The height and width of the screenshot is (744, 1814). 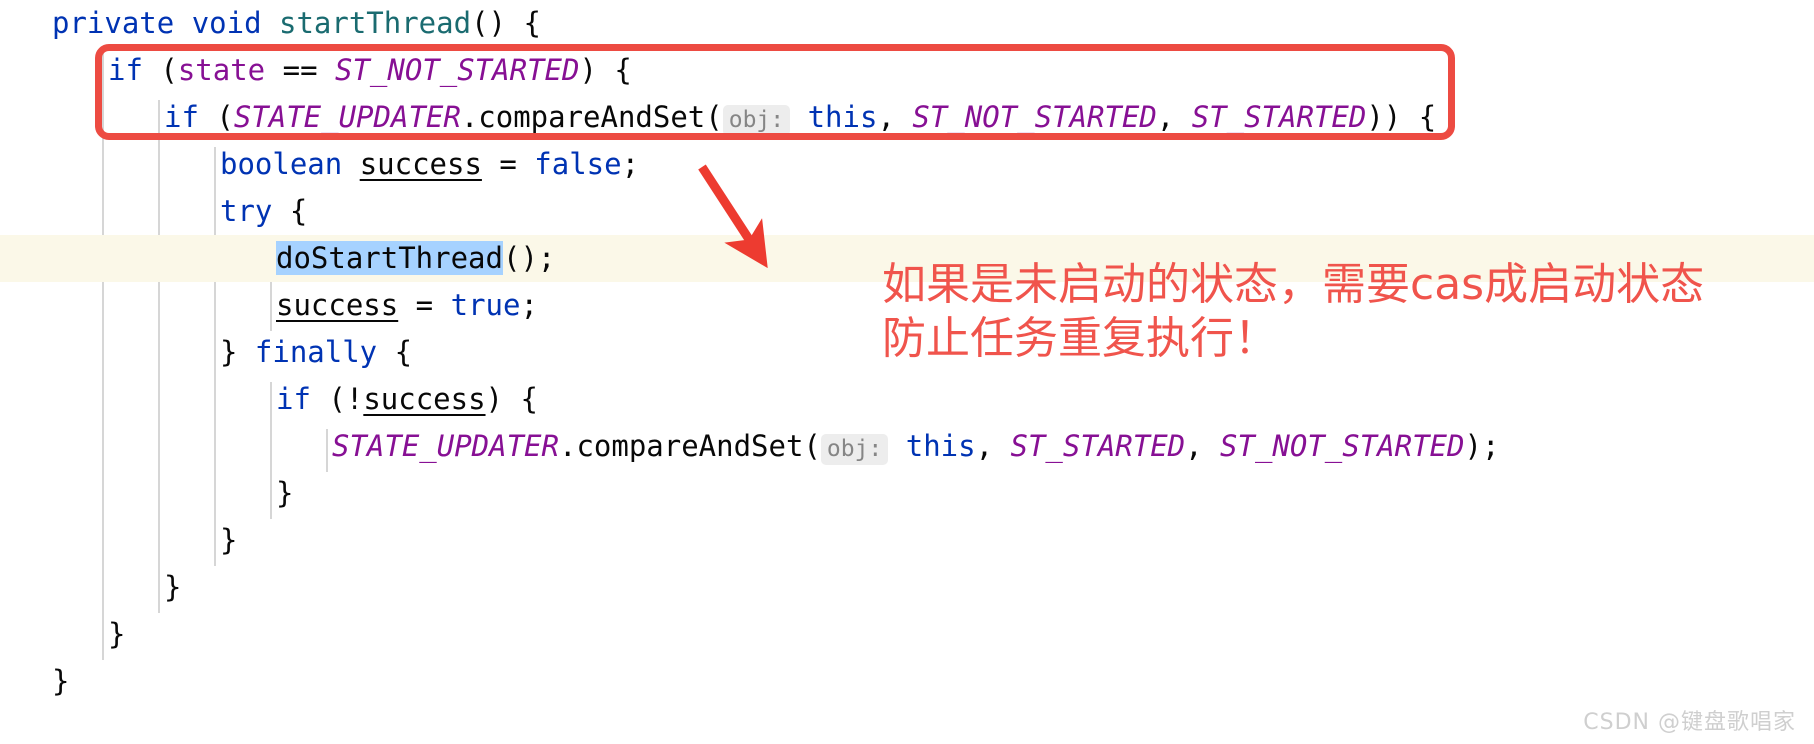 I want to click on code-token-kw: true, so click(x=485, y=305).